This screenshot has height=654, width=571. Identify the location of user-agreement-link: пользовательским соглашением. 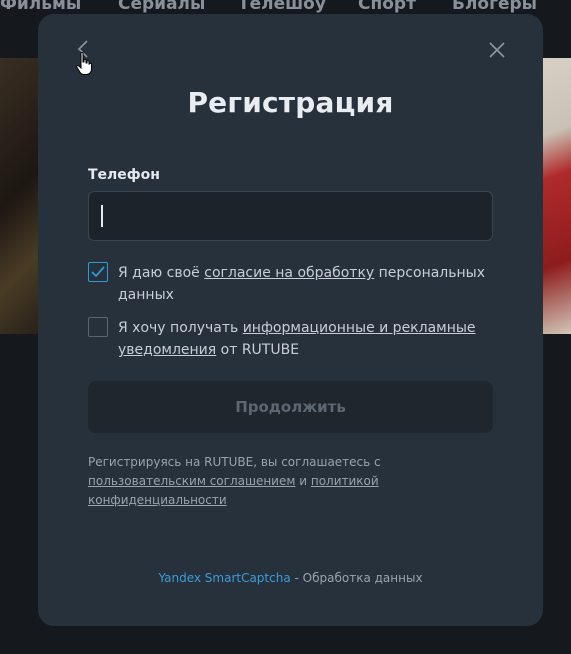
(191, 481).